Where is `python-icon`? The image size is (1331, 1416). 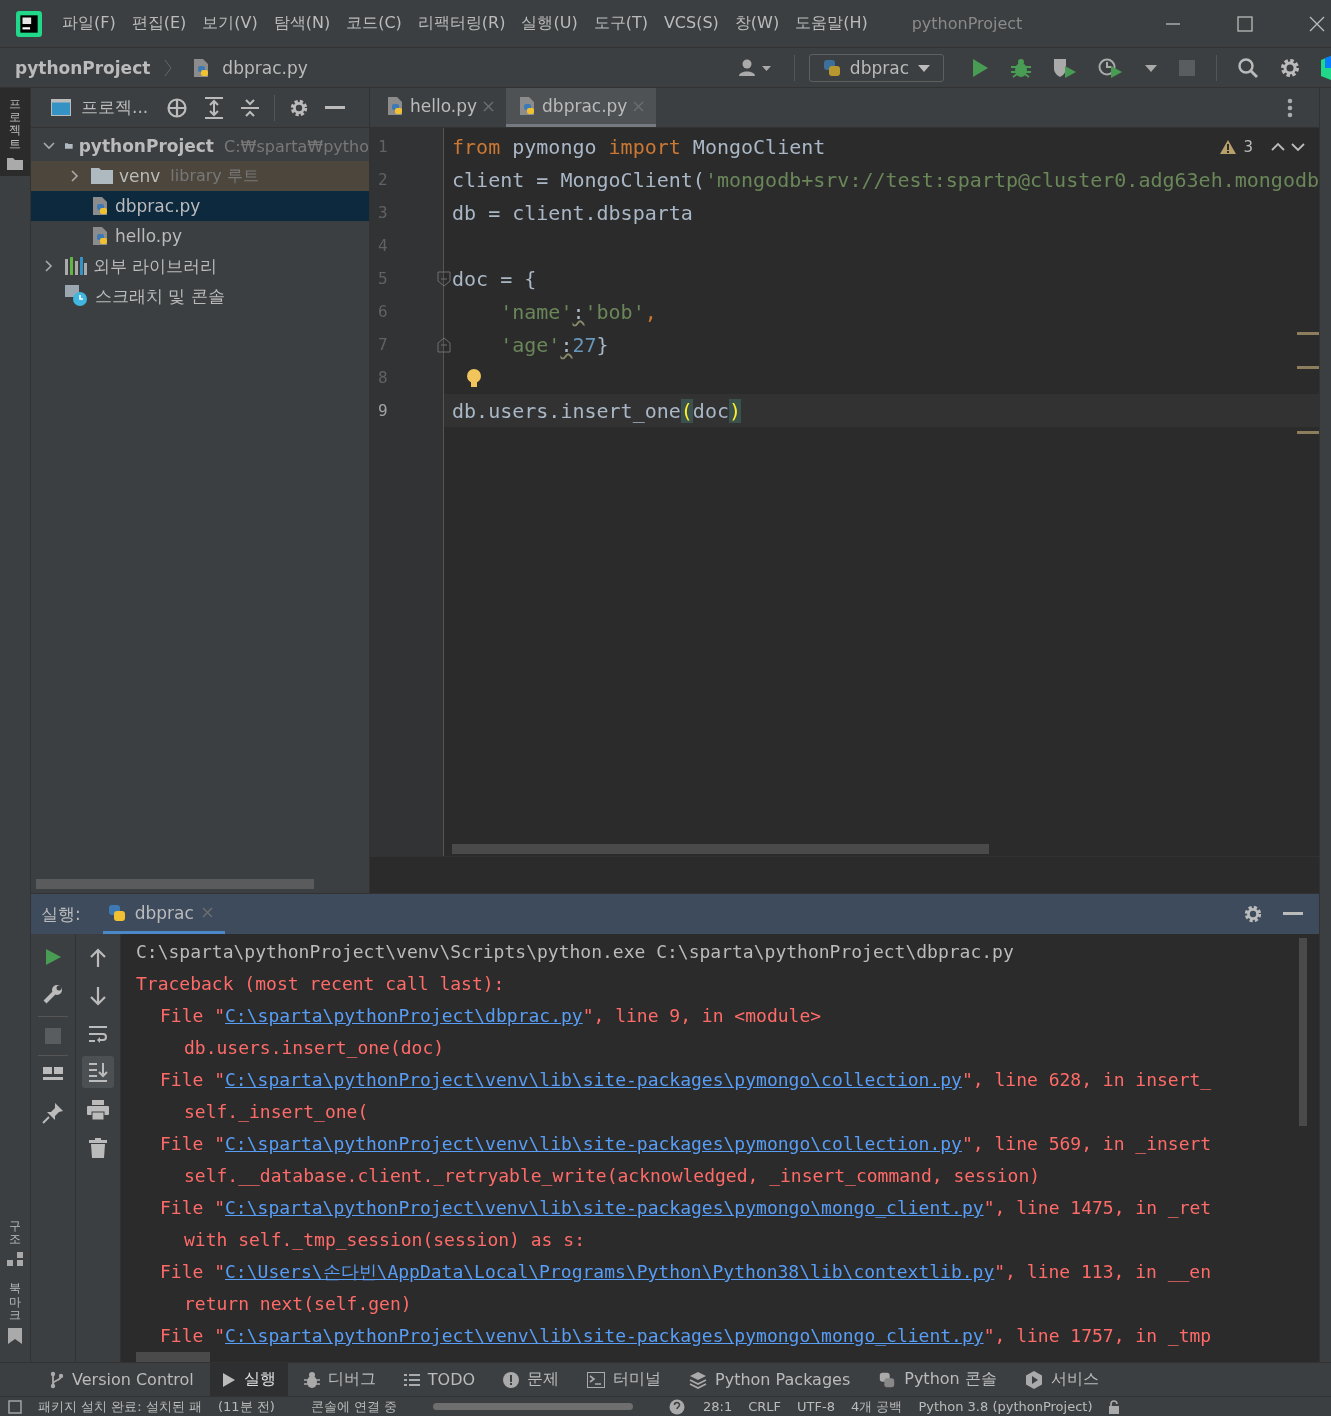 python-icon is located at coordinates (831, 67).